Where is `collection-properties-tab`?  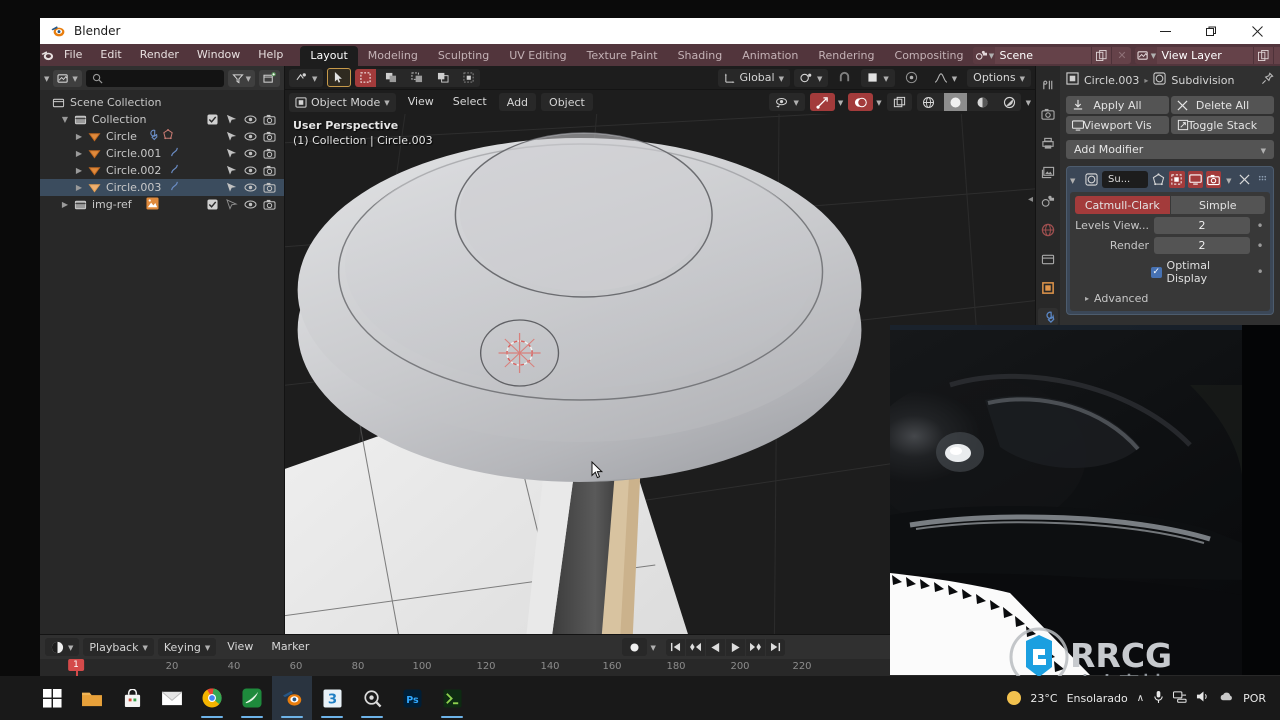 collection-properties-tab is located at coordinates (1048, 259).